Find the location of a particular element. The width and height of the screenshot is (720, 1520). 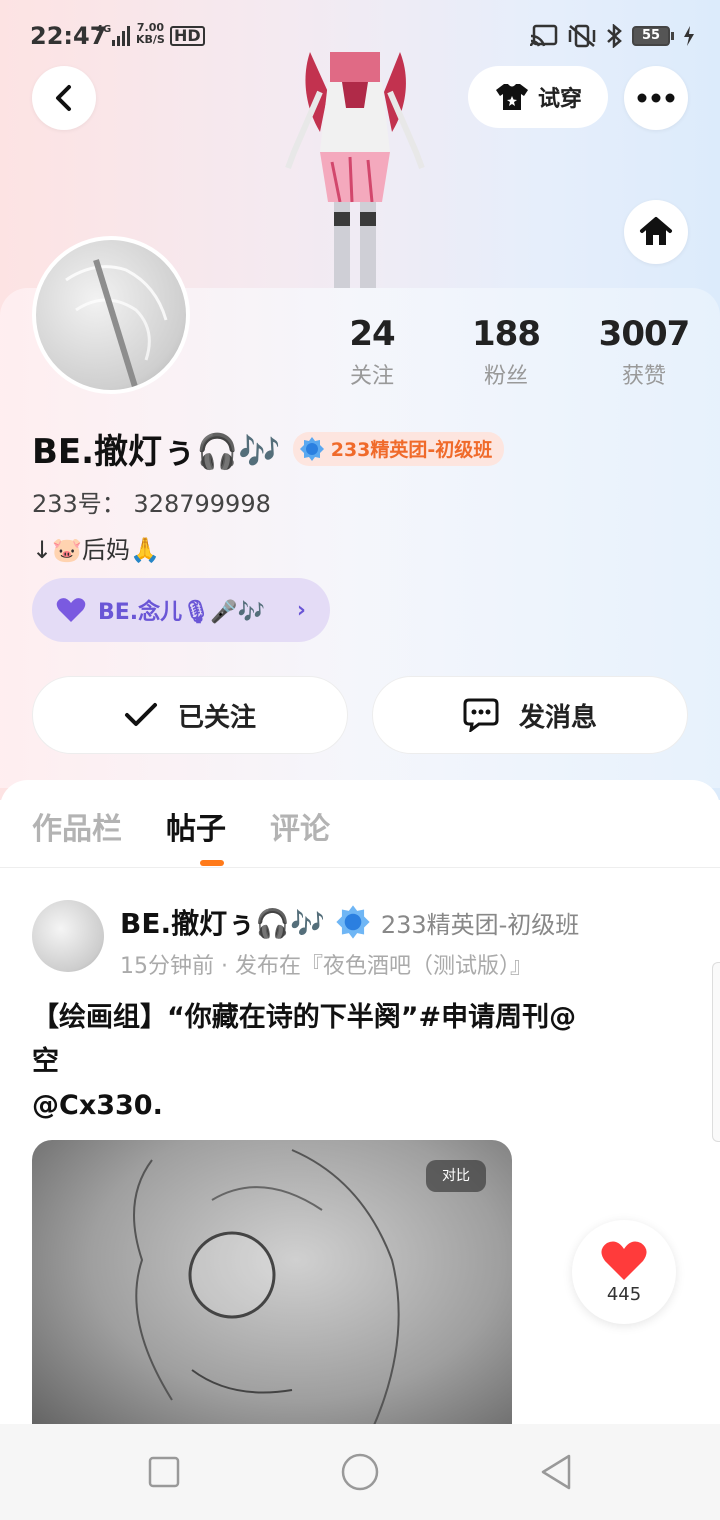

battery-indicator: 55 is located at coordinates (653, 36).